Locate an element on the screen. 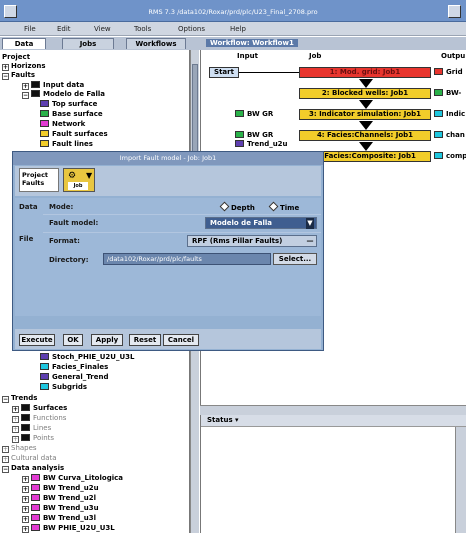  tree-functions: + Functions is located at coordinates (39, 418).